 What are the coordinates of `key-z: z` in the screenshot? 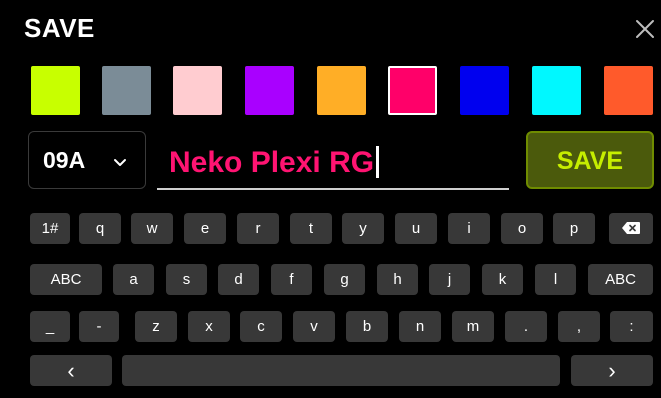 It's located at (156, 326).